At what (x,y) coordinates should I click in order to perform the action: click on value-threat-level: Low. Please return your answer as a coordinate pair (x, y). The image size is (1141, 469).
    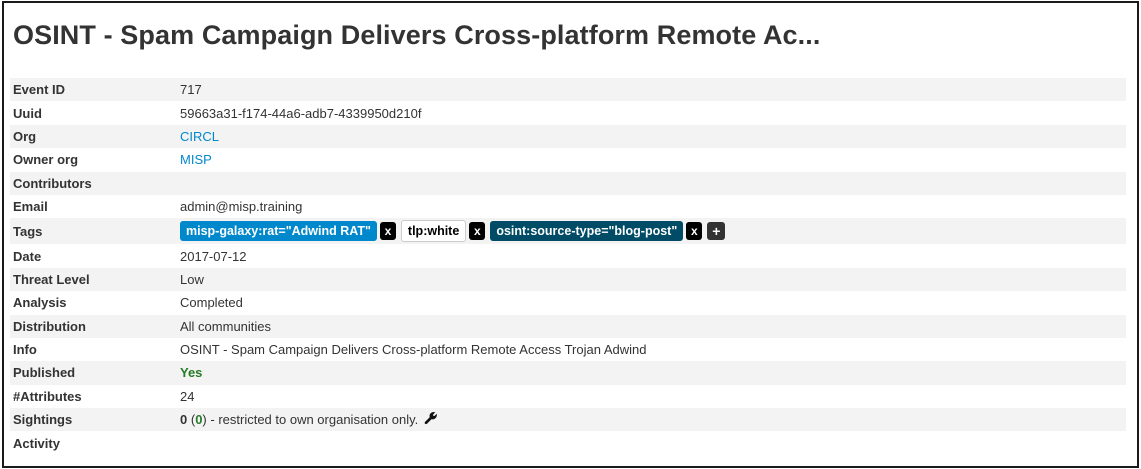
    Looking at the image, I should click on (192, 279).